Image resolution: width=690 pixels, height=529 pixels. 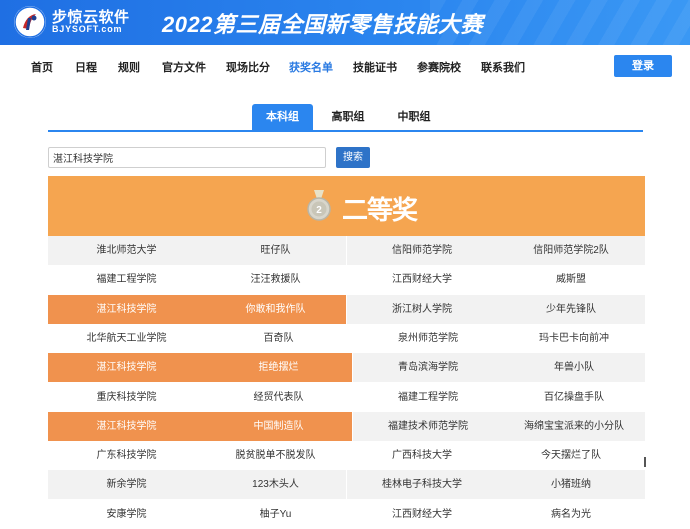 I want to click on group-tabs: 本科组 高职组 中职组, so click(x=345, y=118).